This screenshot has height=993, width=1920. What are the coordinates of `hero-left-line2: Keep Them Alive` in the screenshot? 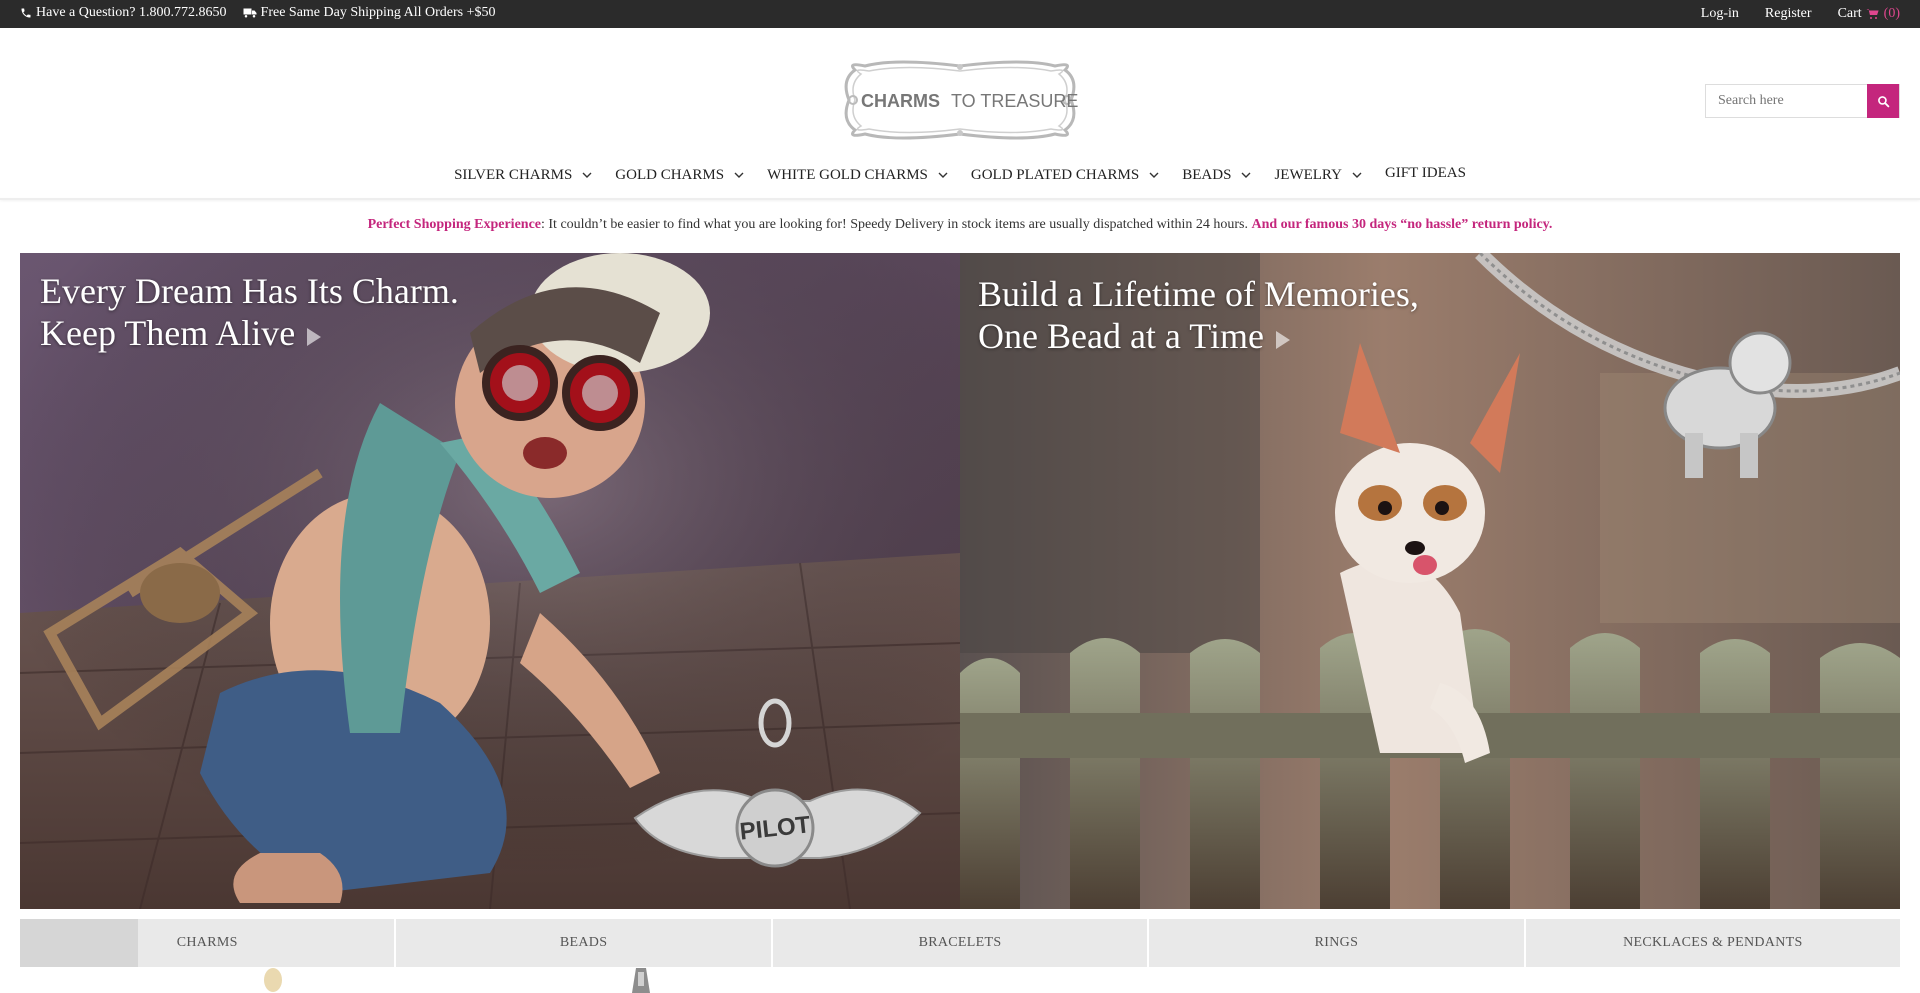 It's located at (168, 333).